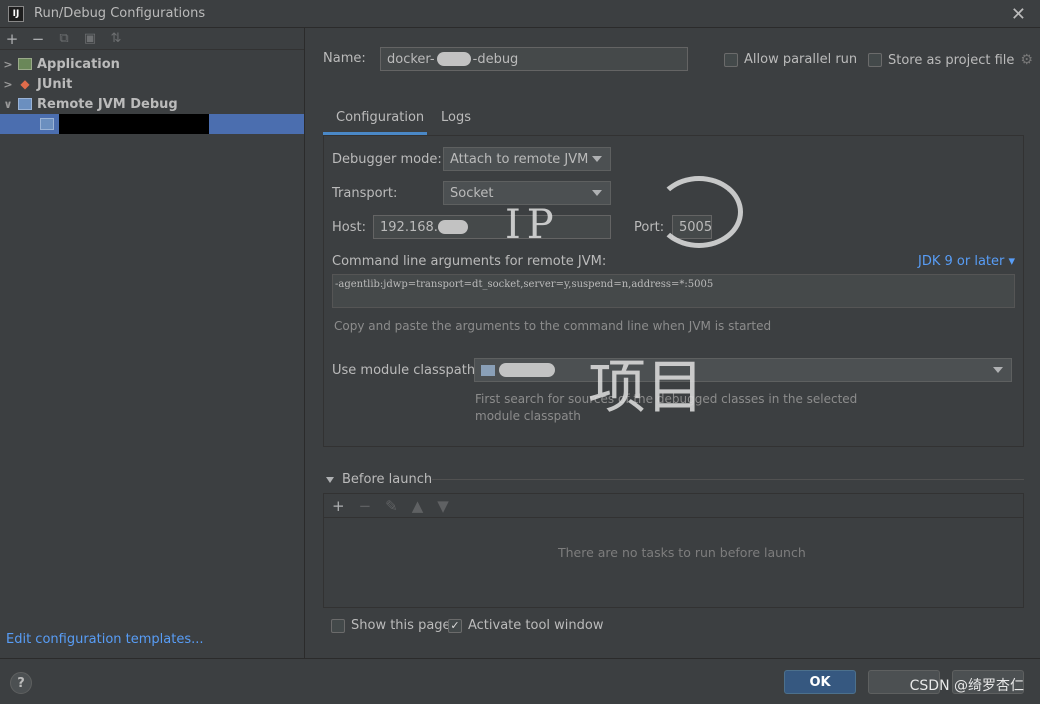 This screenshot has height=704, width=1040. Describe the element at coordinates (330, 479) in the screenshot. I see `collapse-icon` at that location.